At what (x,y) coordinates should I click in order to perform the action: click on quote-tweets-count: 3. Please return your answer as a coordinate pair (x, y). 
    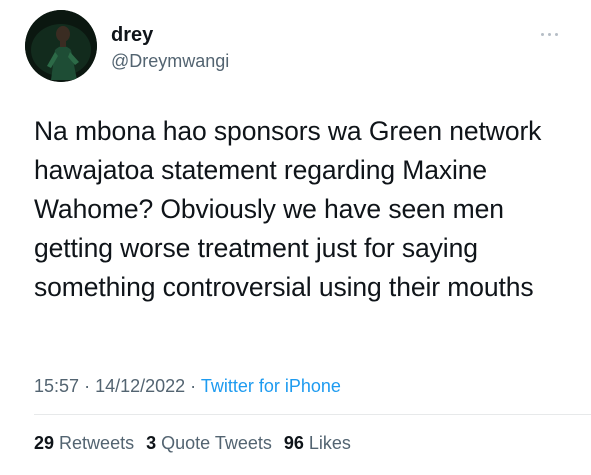
    Looking at the image, I should click on (151, 443).